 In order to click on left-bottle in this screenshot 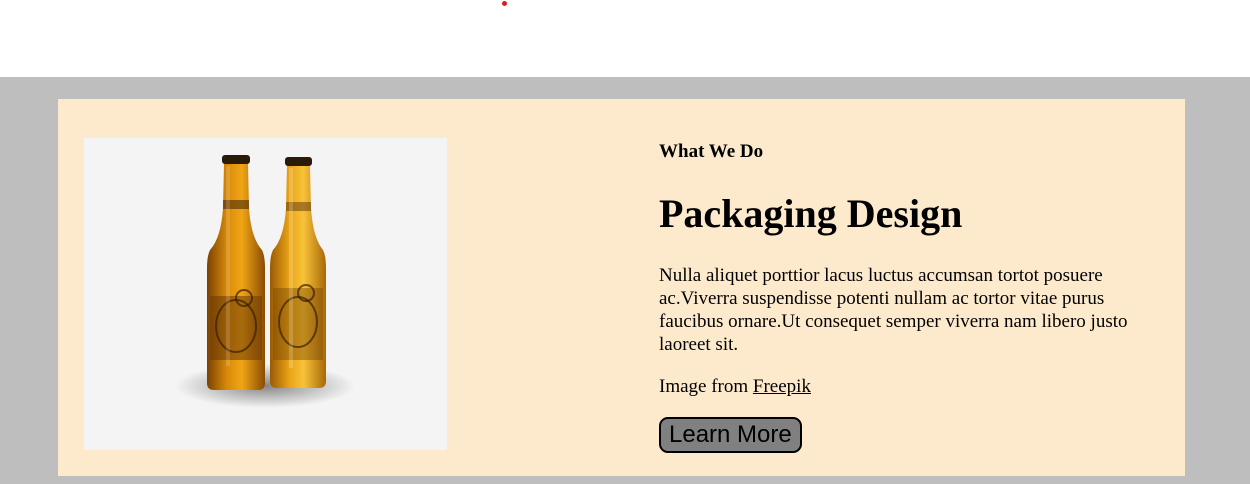, I will do `click(236, 272)`.